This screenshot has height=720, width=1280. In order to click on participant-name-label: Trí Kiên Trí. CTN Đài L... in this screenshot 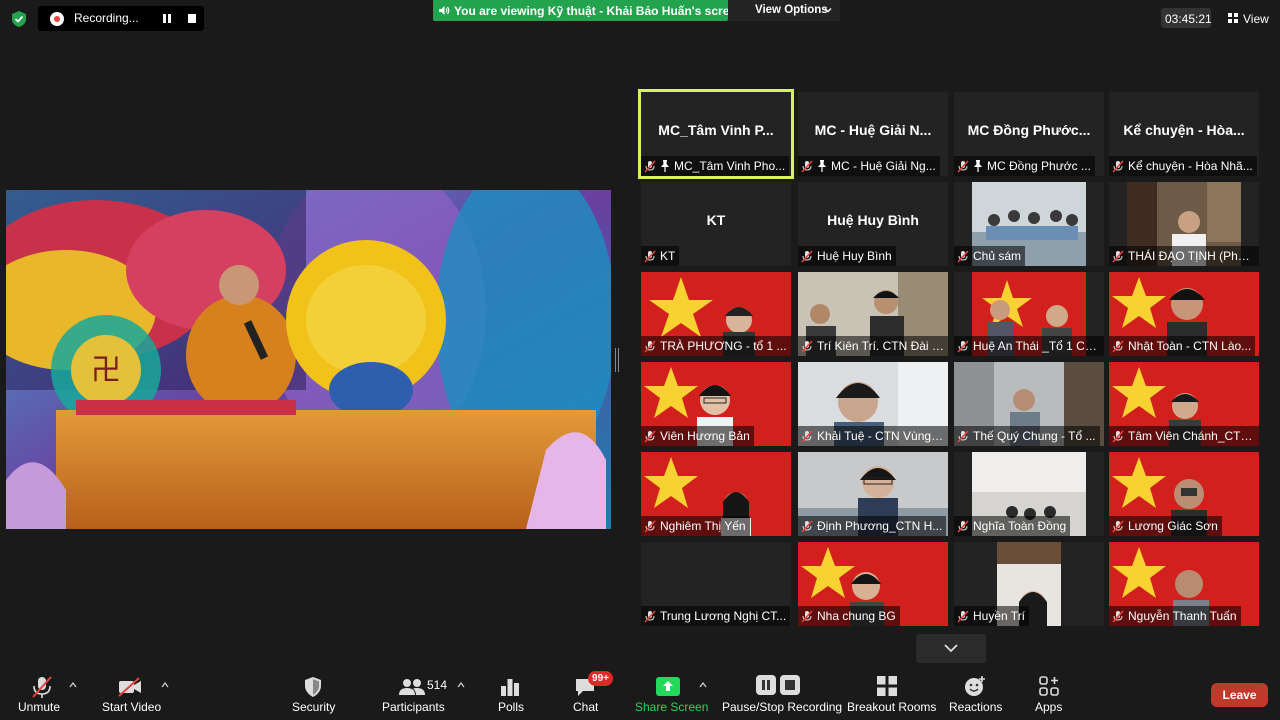, I will do `click(873, 346)`.